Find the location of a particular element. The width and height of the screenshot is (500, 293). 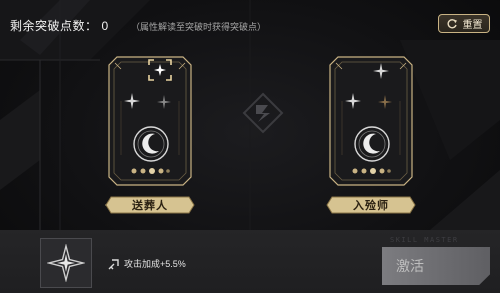

reset-label: 重置 is located at coordinates (472, 25).